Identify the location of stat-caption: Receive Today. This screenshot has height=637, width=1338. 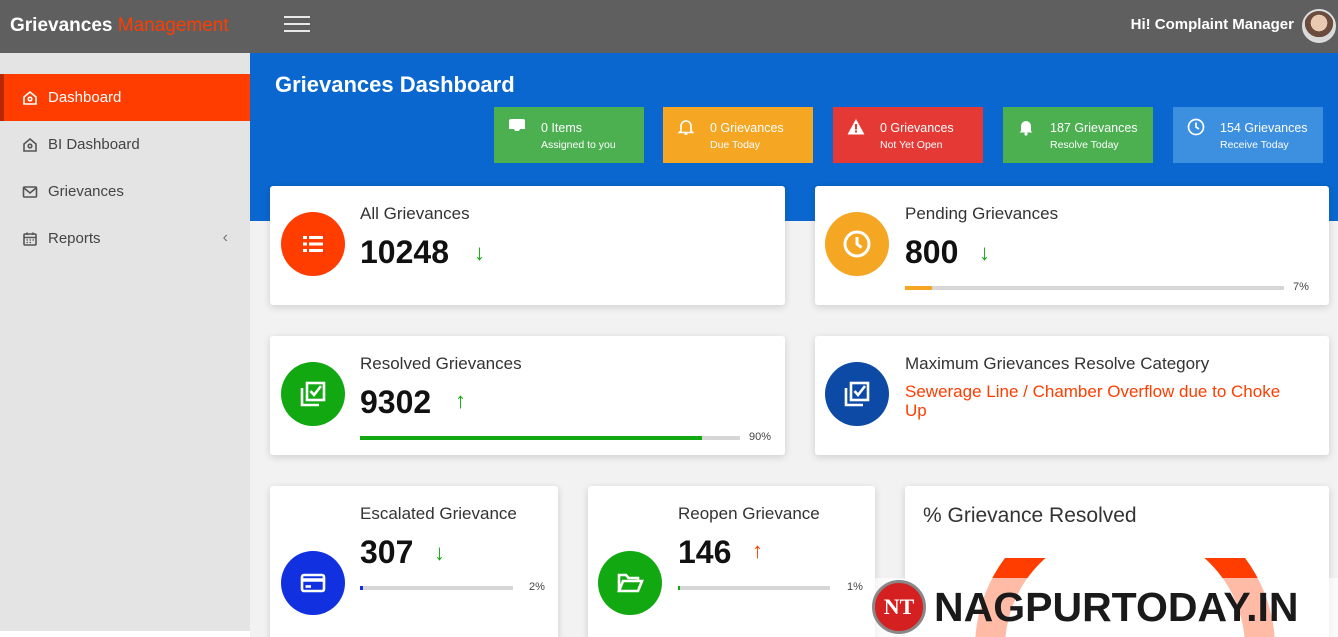
(1254, 145).